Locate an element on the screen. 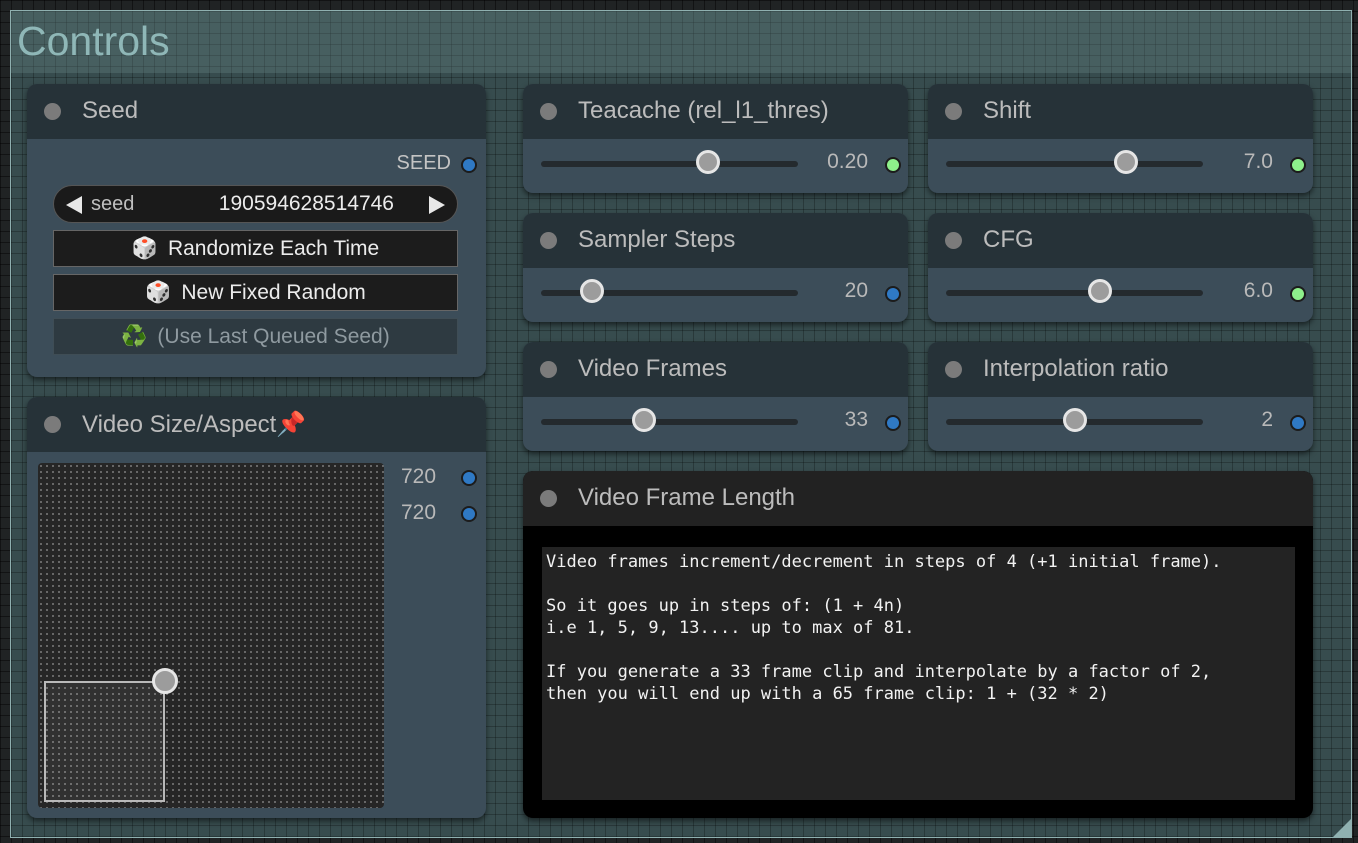 The width and height of the screenshot is (1358, 843). recycle-icon: ♻️ is located at coordinates (134, 336).